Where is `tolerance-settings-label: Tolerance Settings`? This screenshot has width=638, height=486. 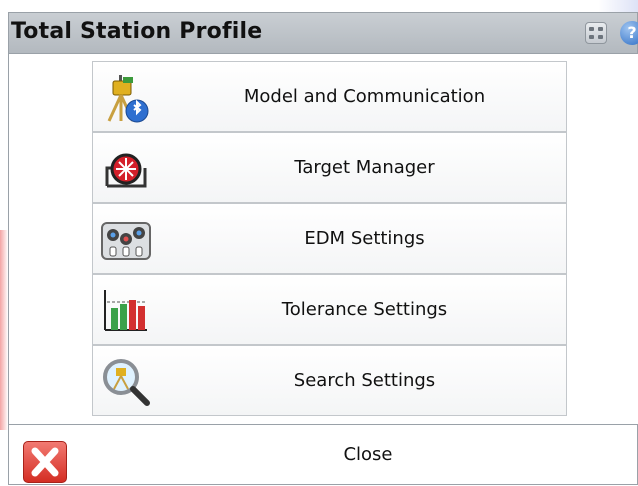
tolerance-settings-label: Tolerance Settings is located at coordinates (364, 309).